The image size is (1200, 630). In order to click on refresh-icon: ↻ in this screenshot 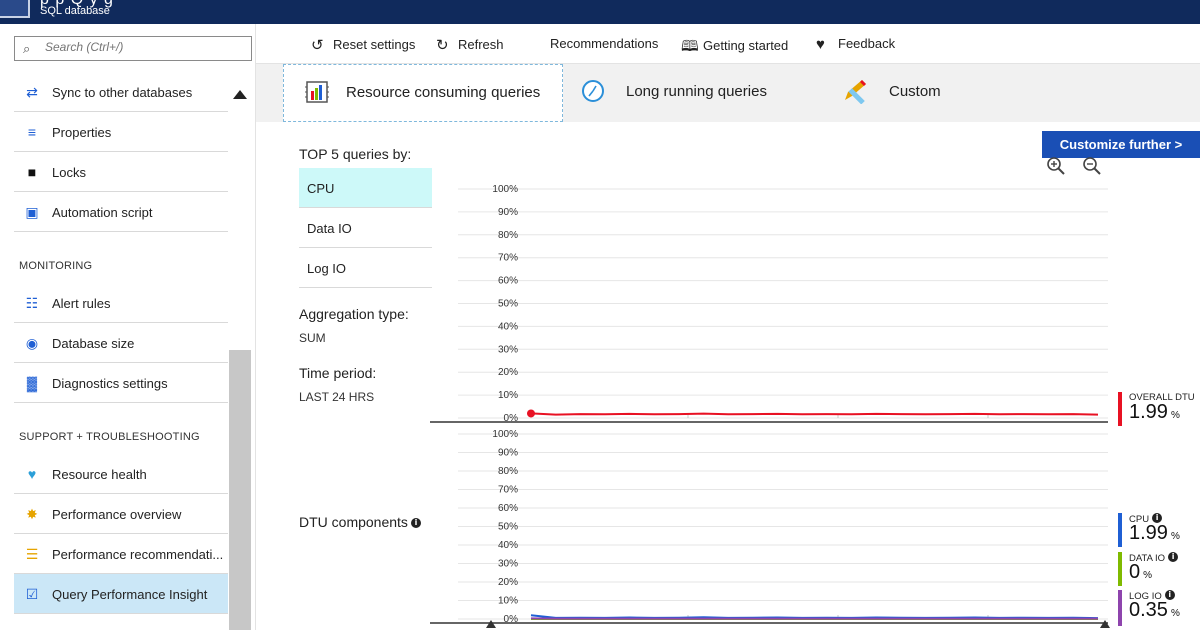, I will do `click(442, 45)`.